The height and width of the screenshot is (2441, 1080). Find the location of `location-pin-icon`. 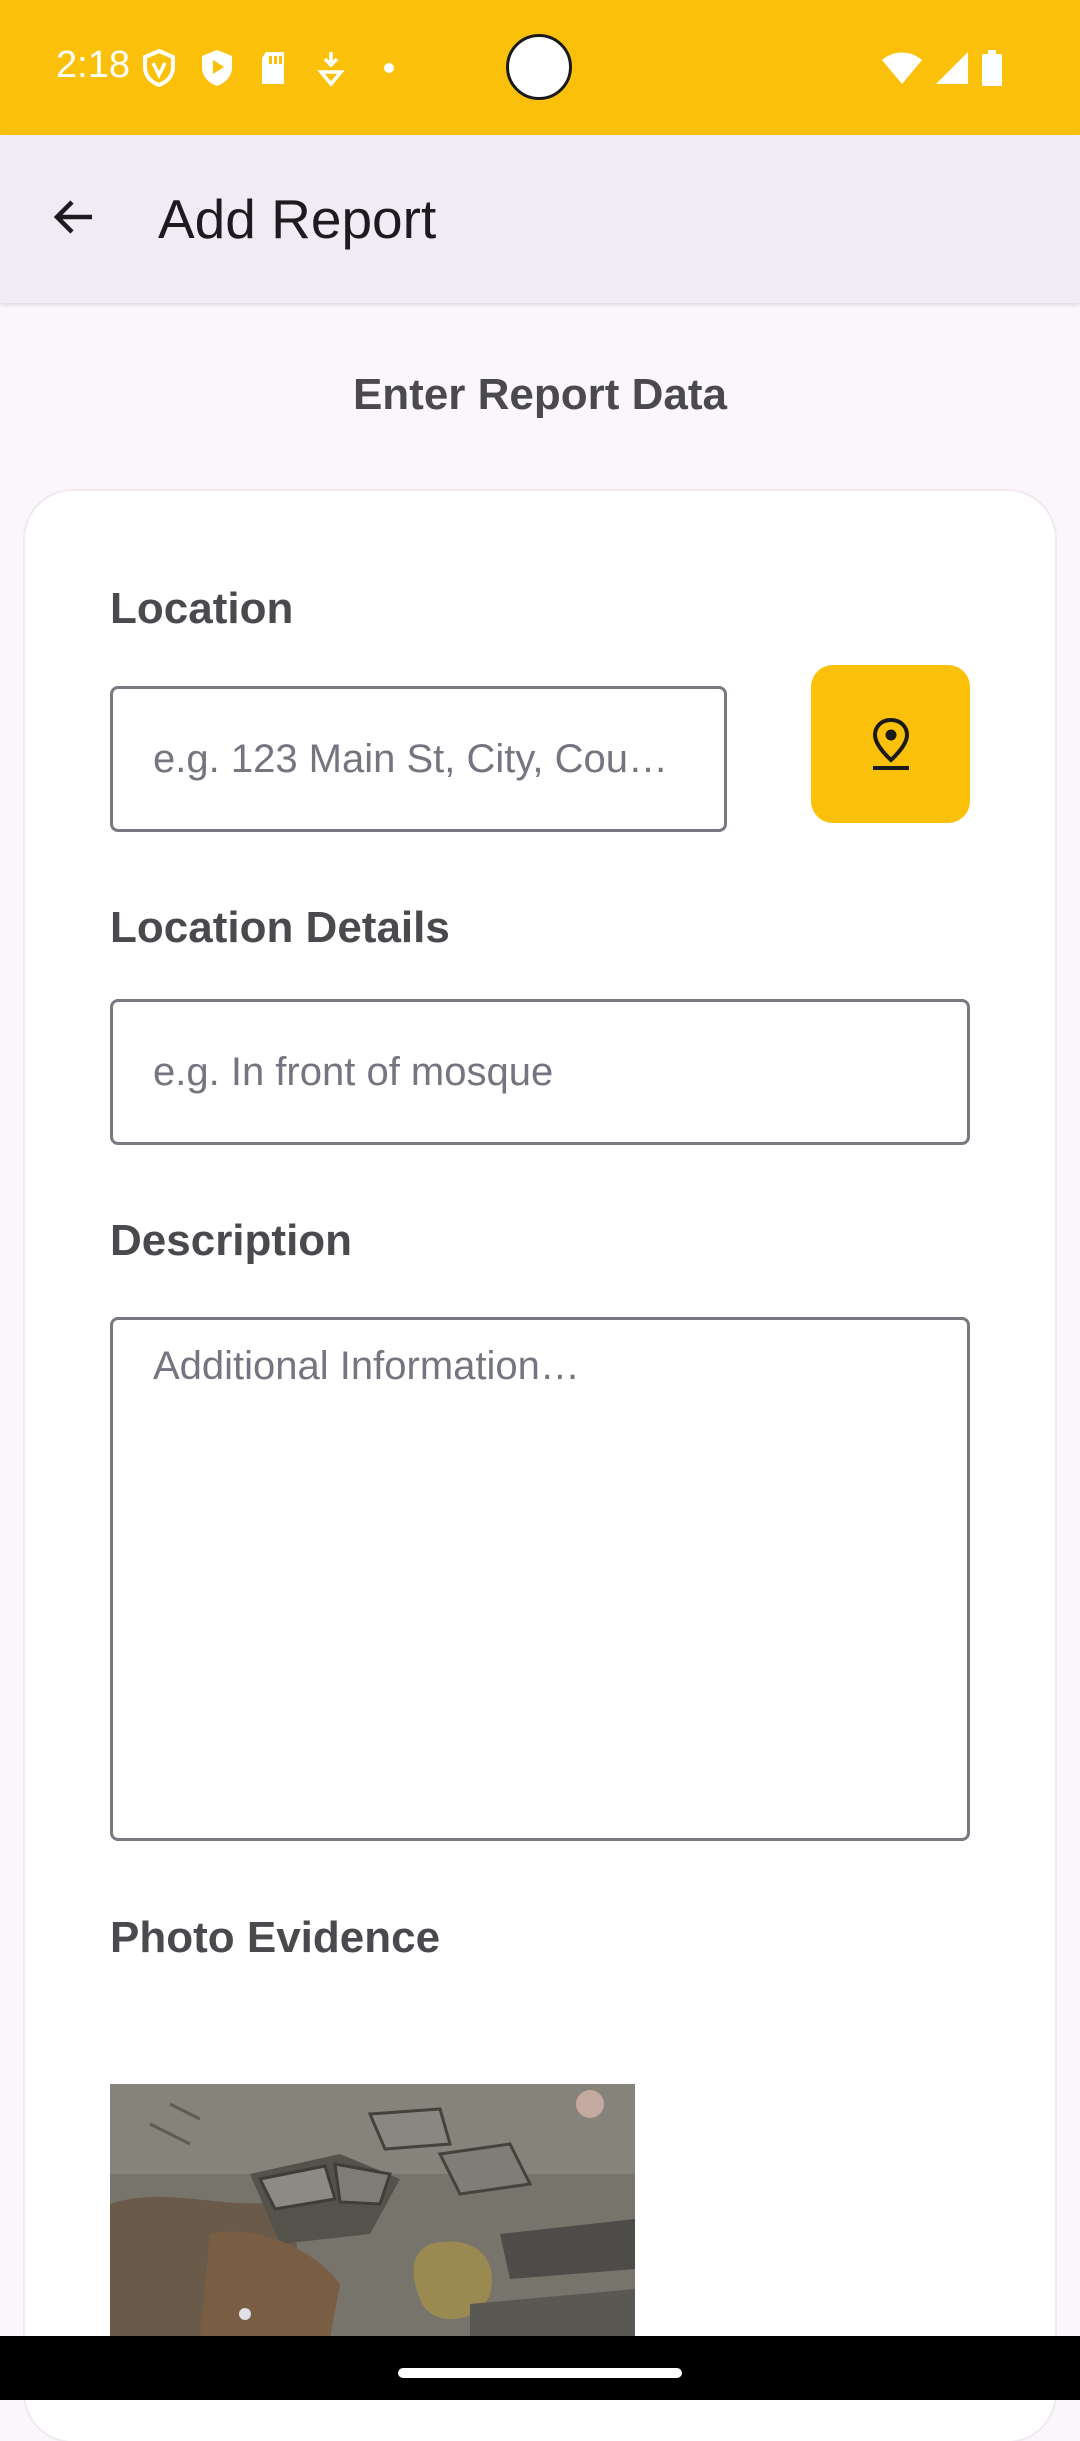

location-pin-icon is located at coordinates (890, 743).